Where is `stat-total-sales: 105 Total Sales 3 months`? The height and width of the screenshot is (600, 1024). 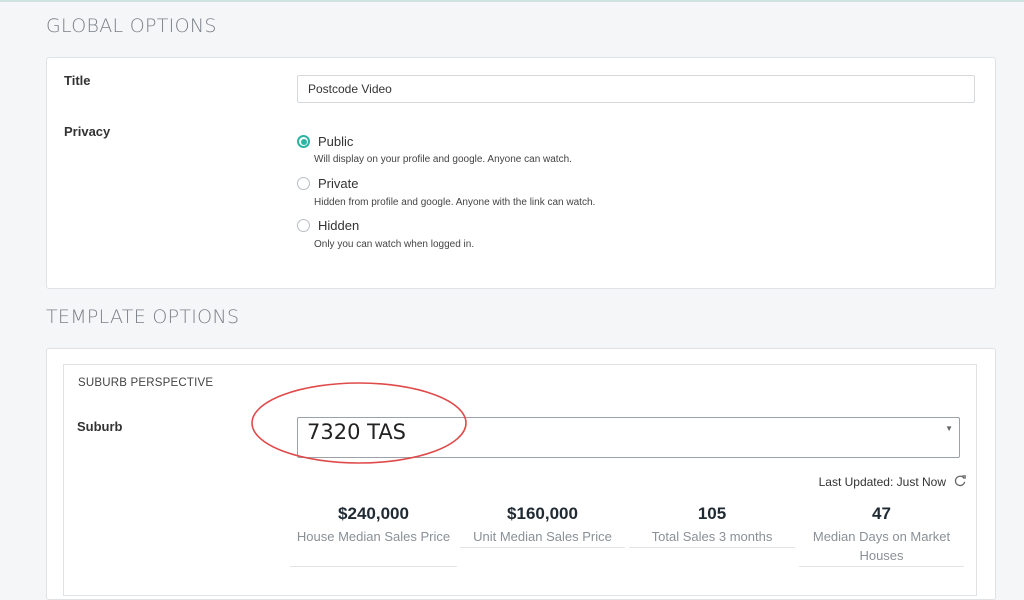 stat-total-sales: 105 Total Sales 3 months is located at coordinates (712, 525).